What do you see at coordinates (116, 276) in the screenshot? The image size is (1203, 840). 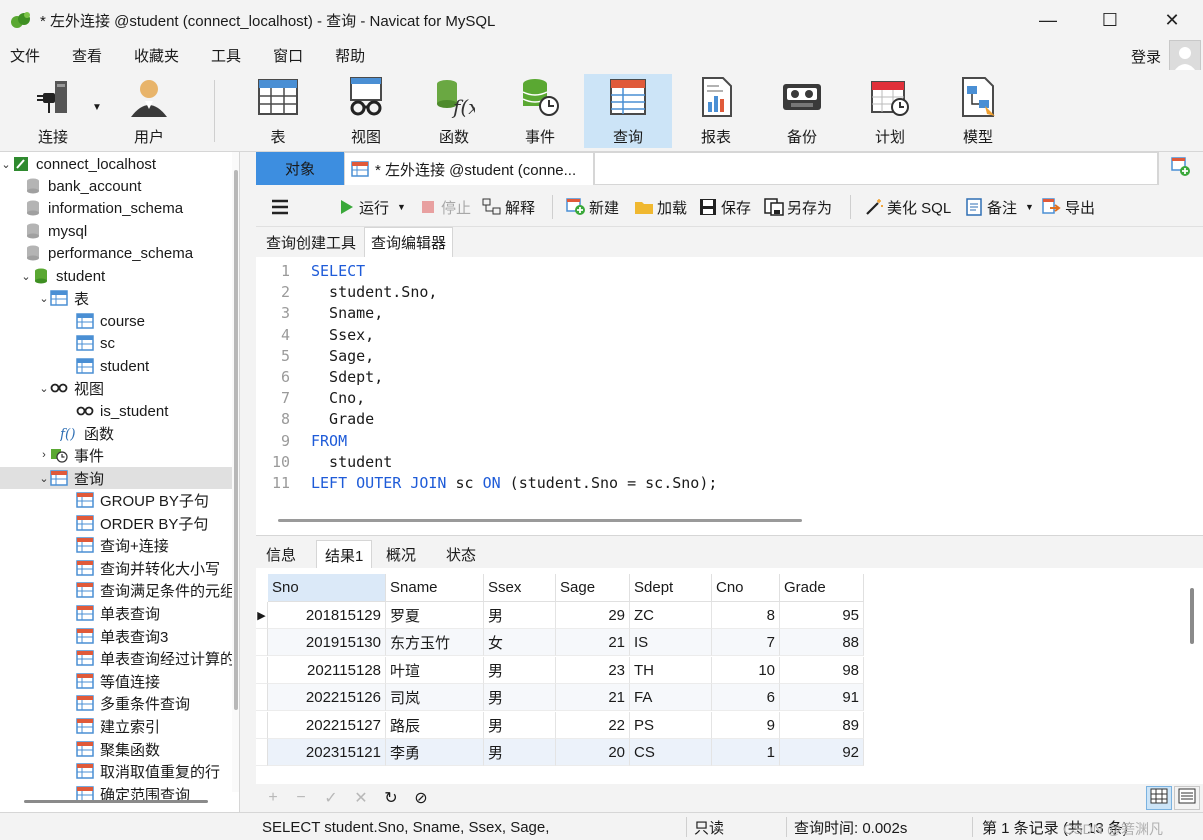 I see `tree-db-student: ⌄ student` at bounding box center [116, 276].